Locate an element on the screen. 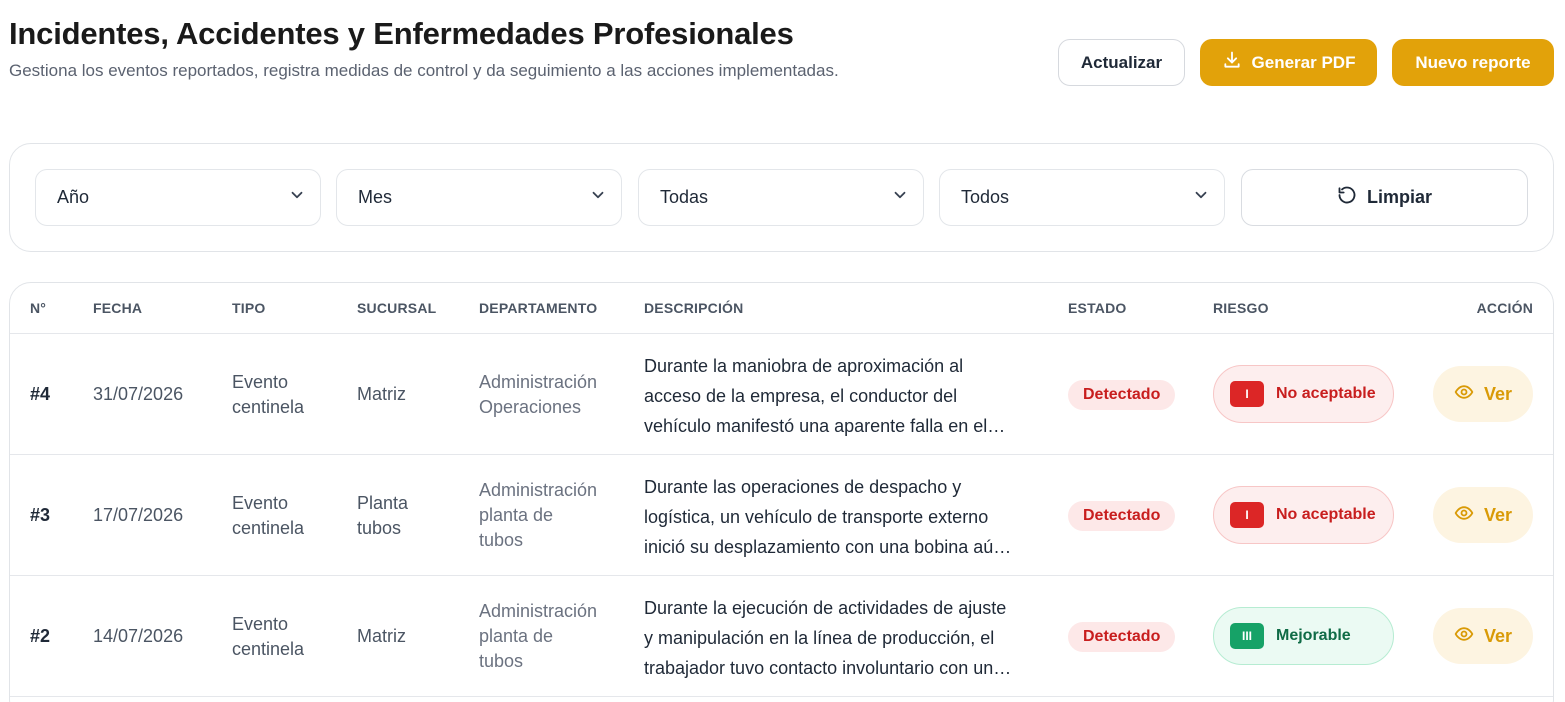  col-header-date: FECHA is located at coordinates (118, 308).